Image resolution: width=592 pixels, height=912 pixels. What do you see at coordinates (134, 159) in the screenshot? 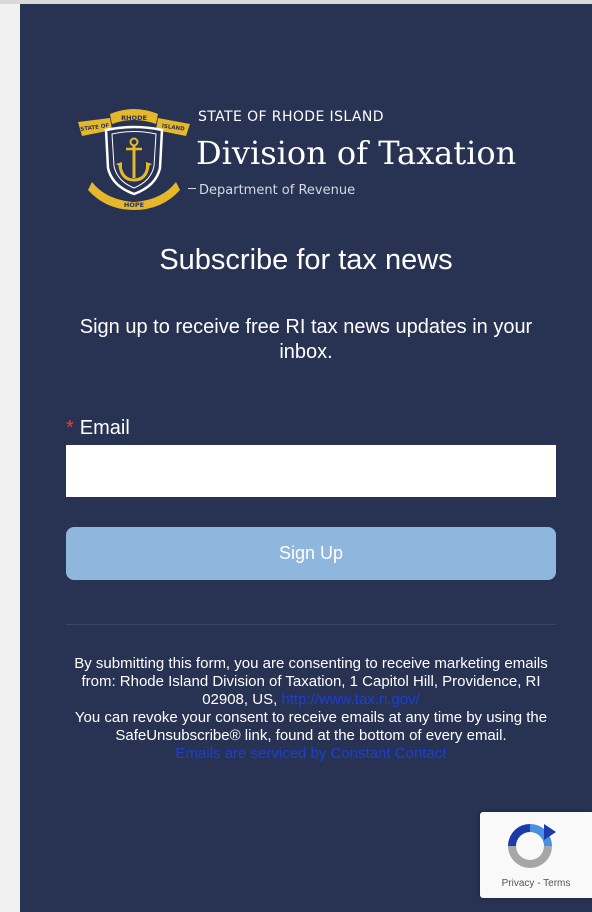
I see `rhode-island-seal-icon: RHODE STATE OF ISLAND HOPE` at bounding box center [134, 159].